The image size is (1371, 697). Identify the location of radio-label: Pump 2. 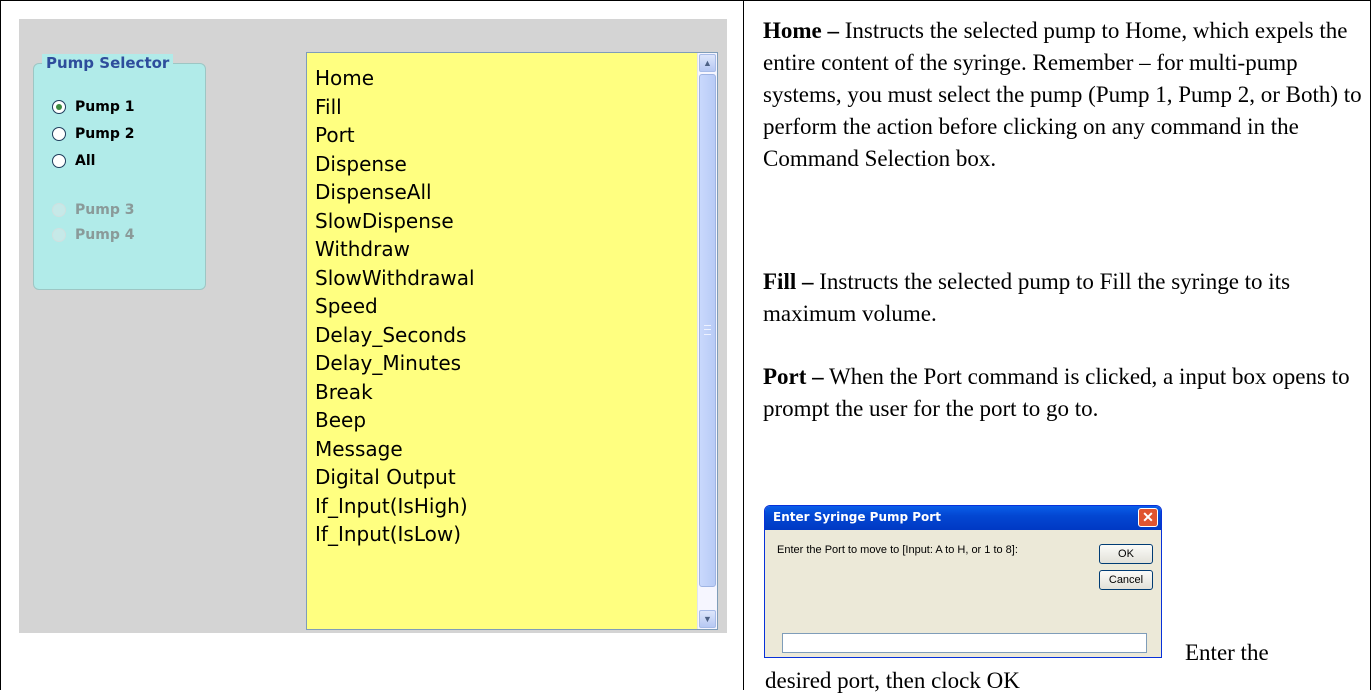
(105, 134).